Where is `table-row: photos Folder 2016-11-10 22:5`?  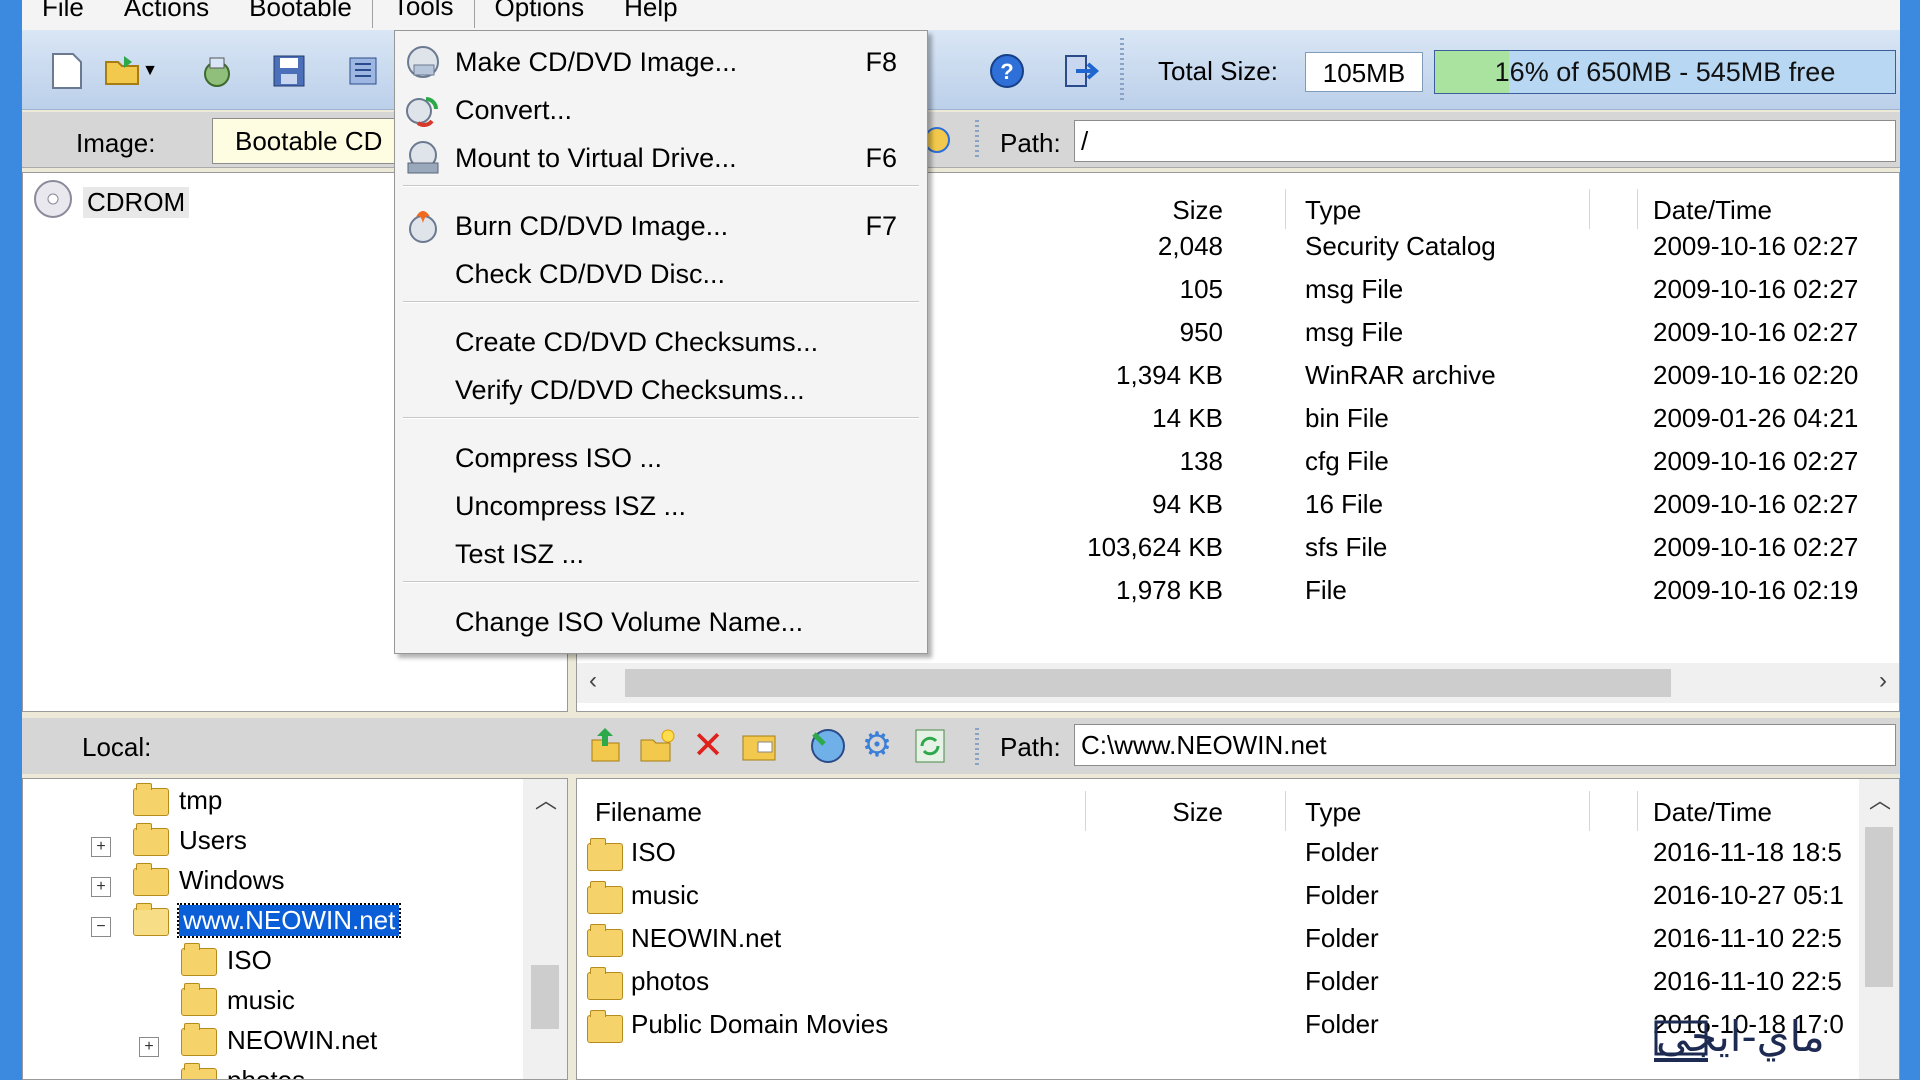
table-row: photos Folder 2016-11-10 22:5 is located at coordinates (1238, 981).